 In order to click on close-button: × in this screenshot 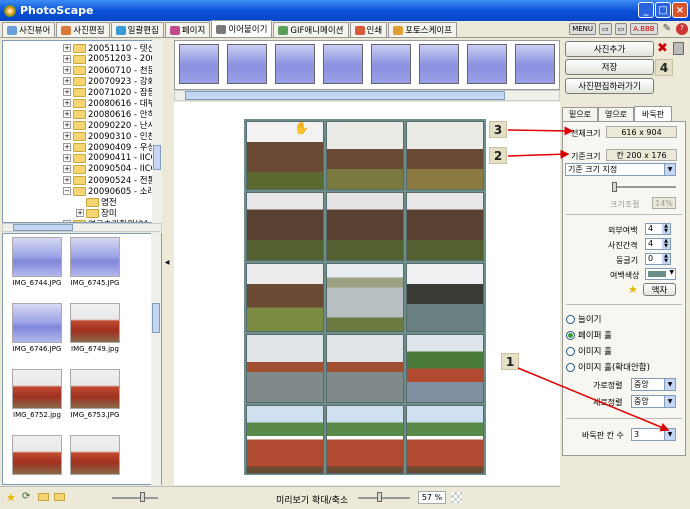, I will do `click(680, 10)`.